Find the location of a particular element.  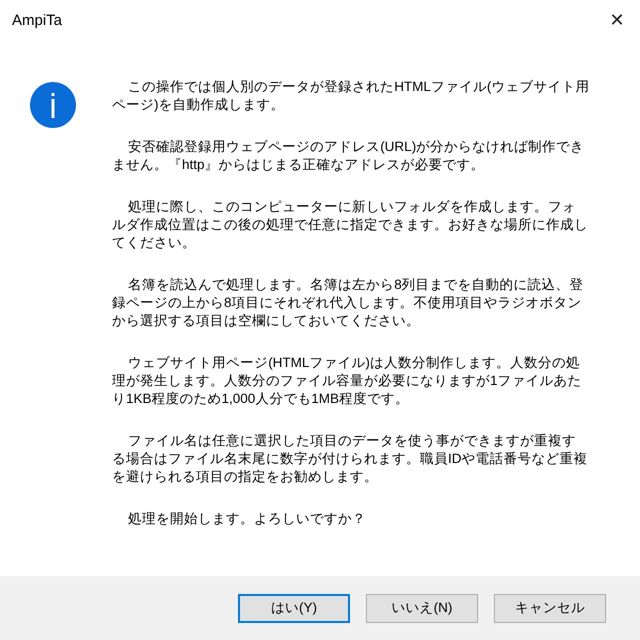

message-text: 処理を開始します。よろしいですか？ is located at coordinates (247, 519).